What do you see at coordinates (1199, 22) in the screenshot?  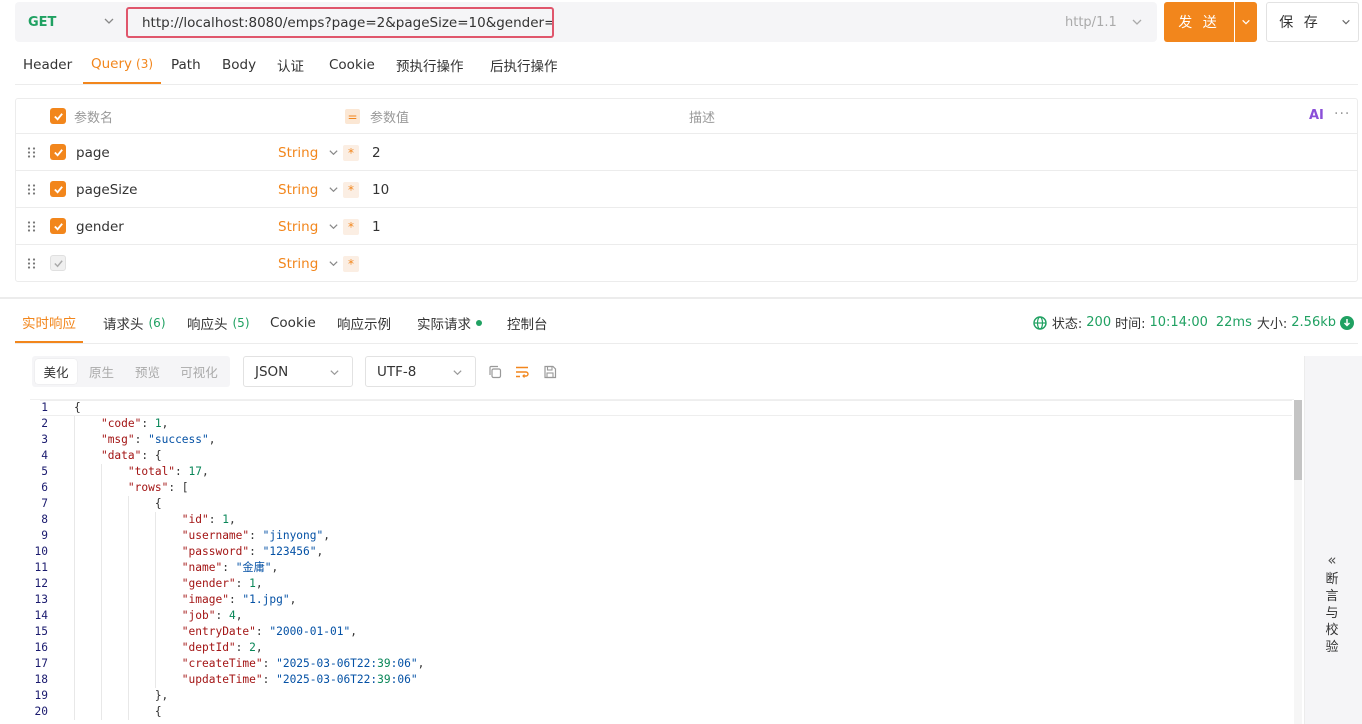 I see `send-button: 发 送` at bounding box center [1199, 22].